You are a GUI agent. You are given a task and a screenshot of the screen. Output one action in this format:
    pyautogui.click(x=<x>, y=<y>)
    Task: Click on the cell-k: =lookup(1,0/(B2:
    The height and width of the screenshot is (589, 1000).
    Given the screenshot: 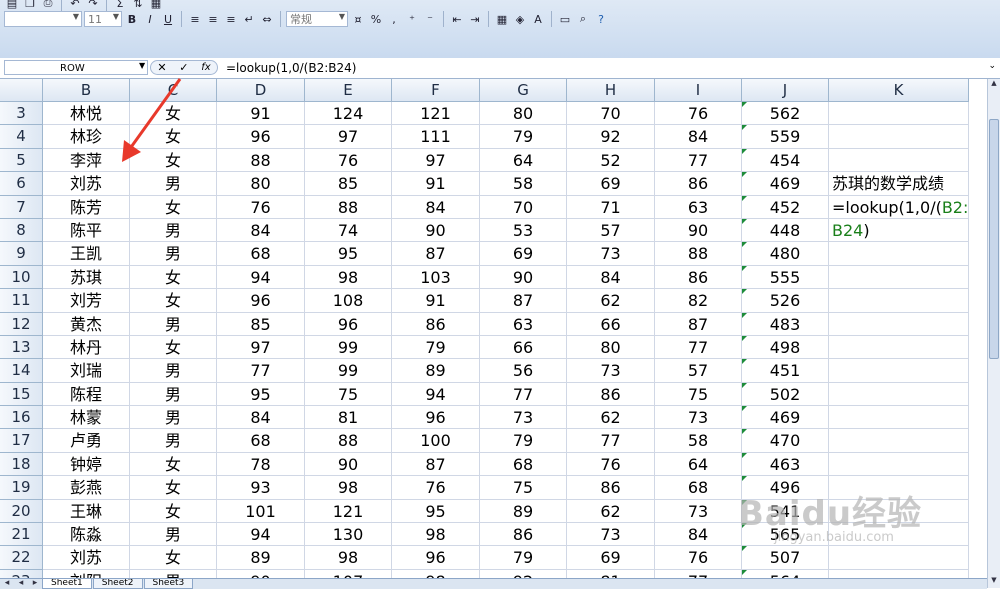 What is the action you would take?
    pyautogui.click(x=899, y=207)
    